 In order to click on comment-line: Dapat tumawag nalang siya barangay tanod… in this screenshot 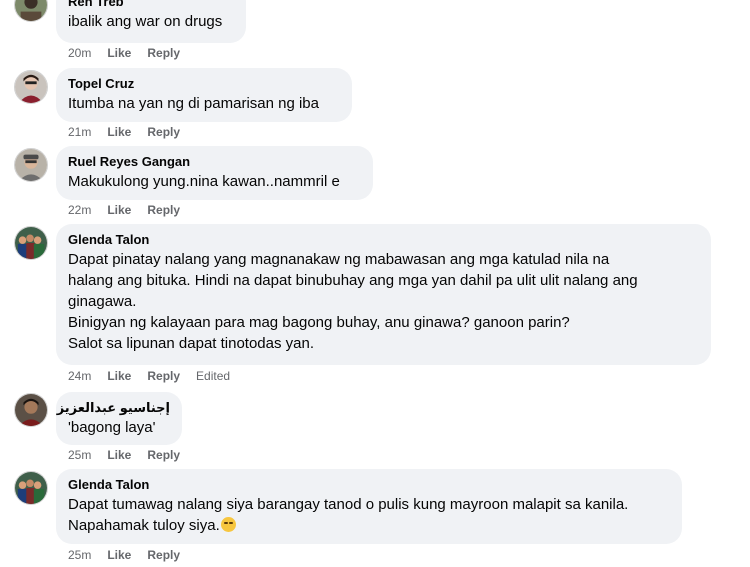, I will do `click(348, 504)`.